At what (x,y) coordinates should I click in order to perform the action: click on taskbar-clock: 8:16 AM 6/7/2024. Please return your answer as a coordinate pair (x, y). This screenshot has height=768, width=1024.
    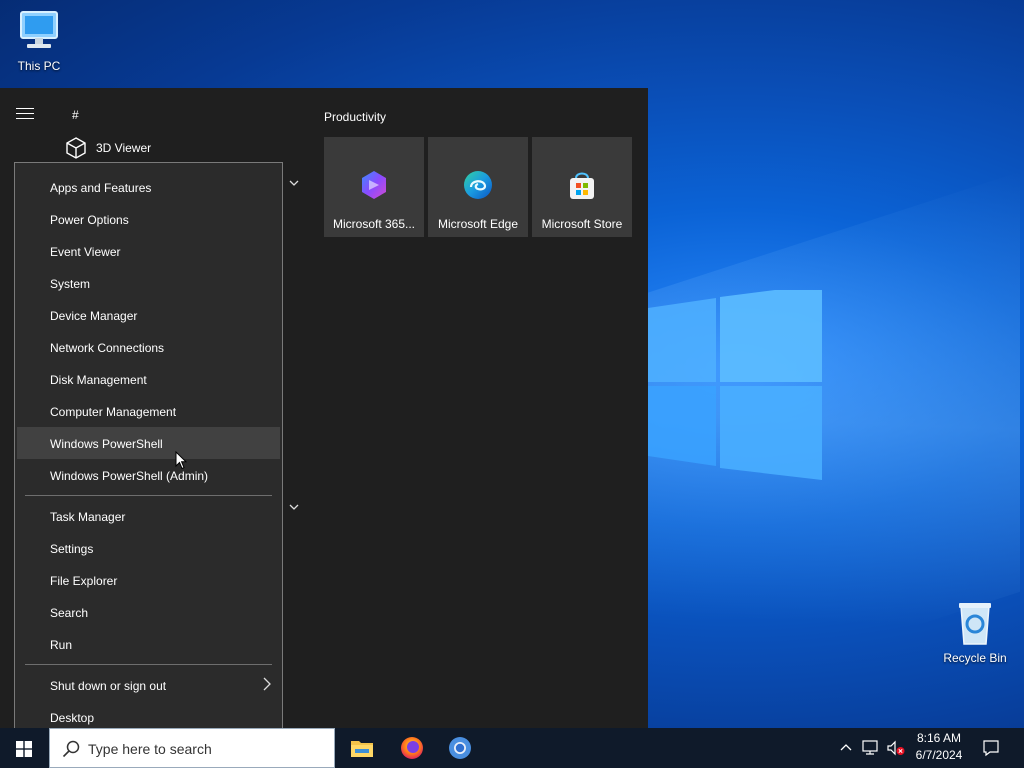
    Looking at the image, I should click on (939, 747).